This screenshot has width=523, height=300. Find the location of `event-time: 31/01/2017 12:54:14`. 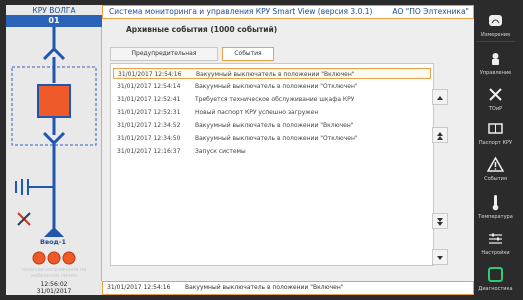

event-time: 31/01/2017 12:54:14 is located at coordinates (149, 86).